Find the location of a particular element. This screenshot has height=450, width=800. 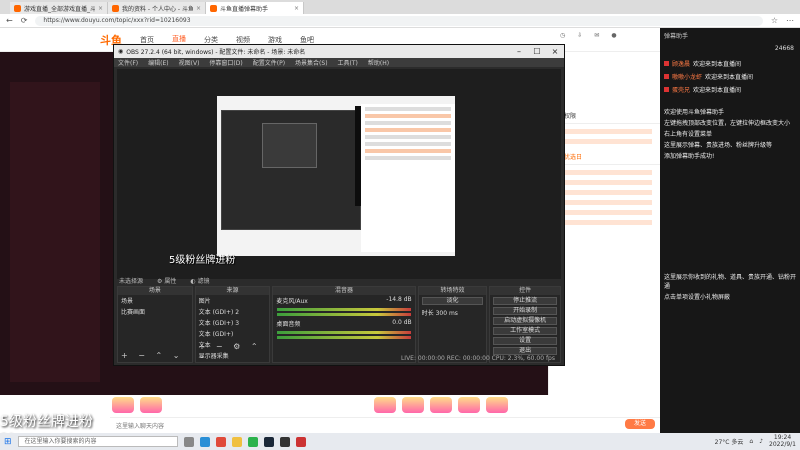

clock-time: 19:24 is located at coordinates (782, 437).